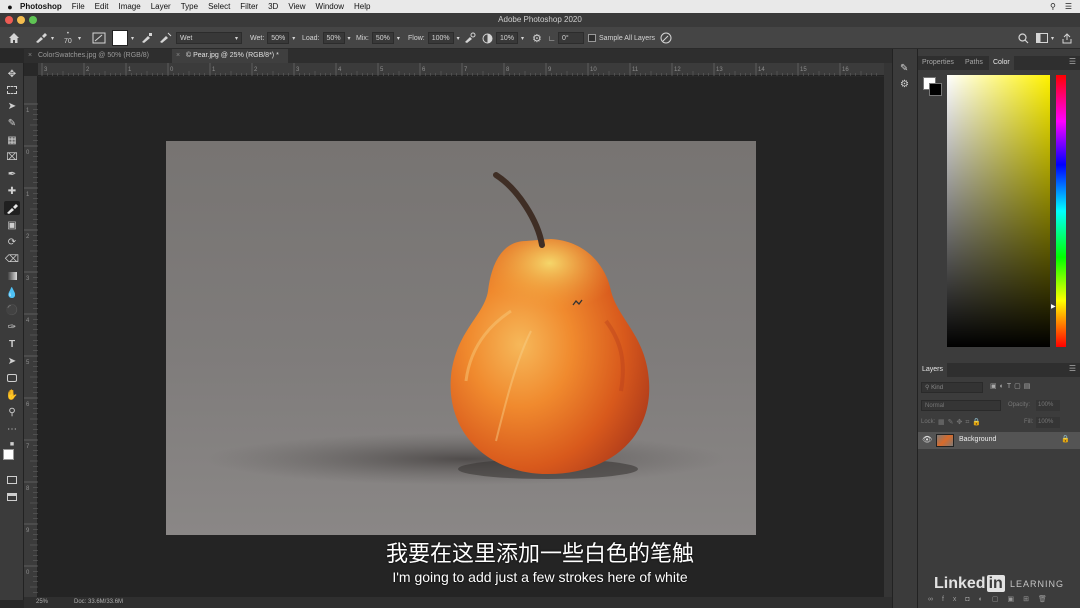 The height and width of the screenshot is (608, 1080). Describe the element at coordinates (79, 38) in the screenshot. I see `brush-picker-chevron-icon: ▾` at that location.